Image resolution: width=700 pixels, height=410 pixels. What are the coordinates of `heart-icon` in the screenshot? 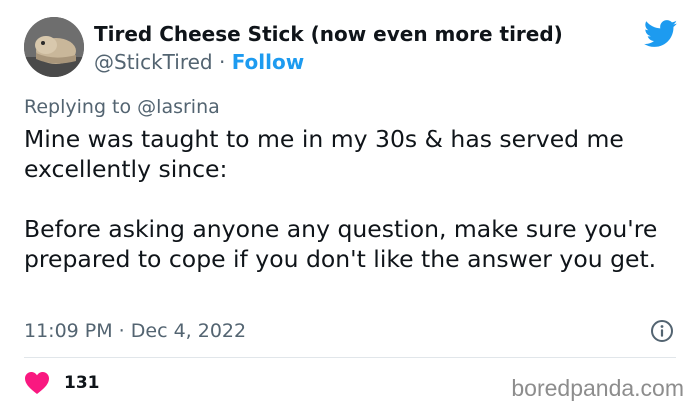 It's located at (37, 383).